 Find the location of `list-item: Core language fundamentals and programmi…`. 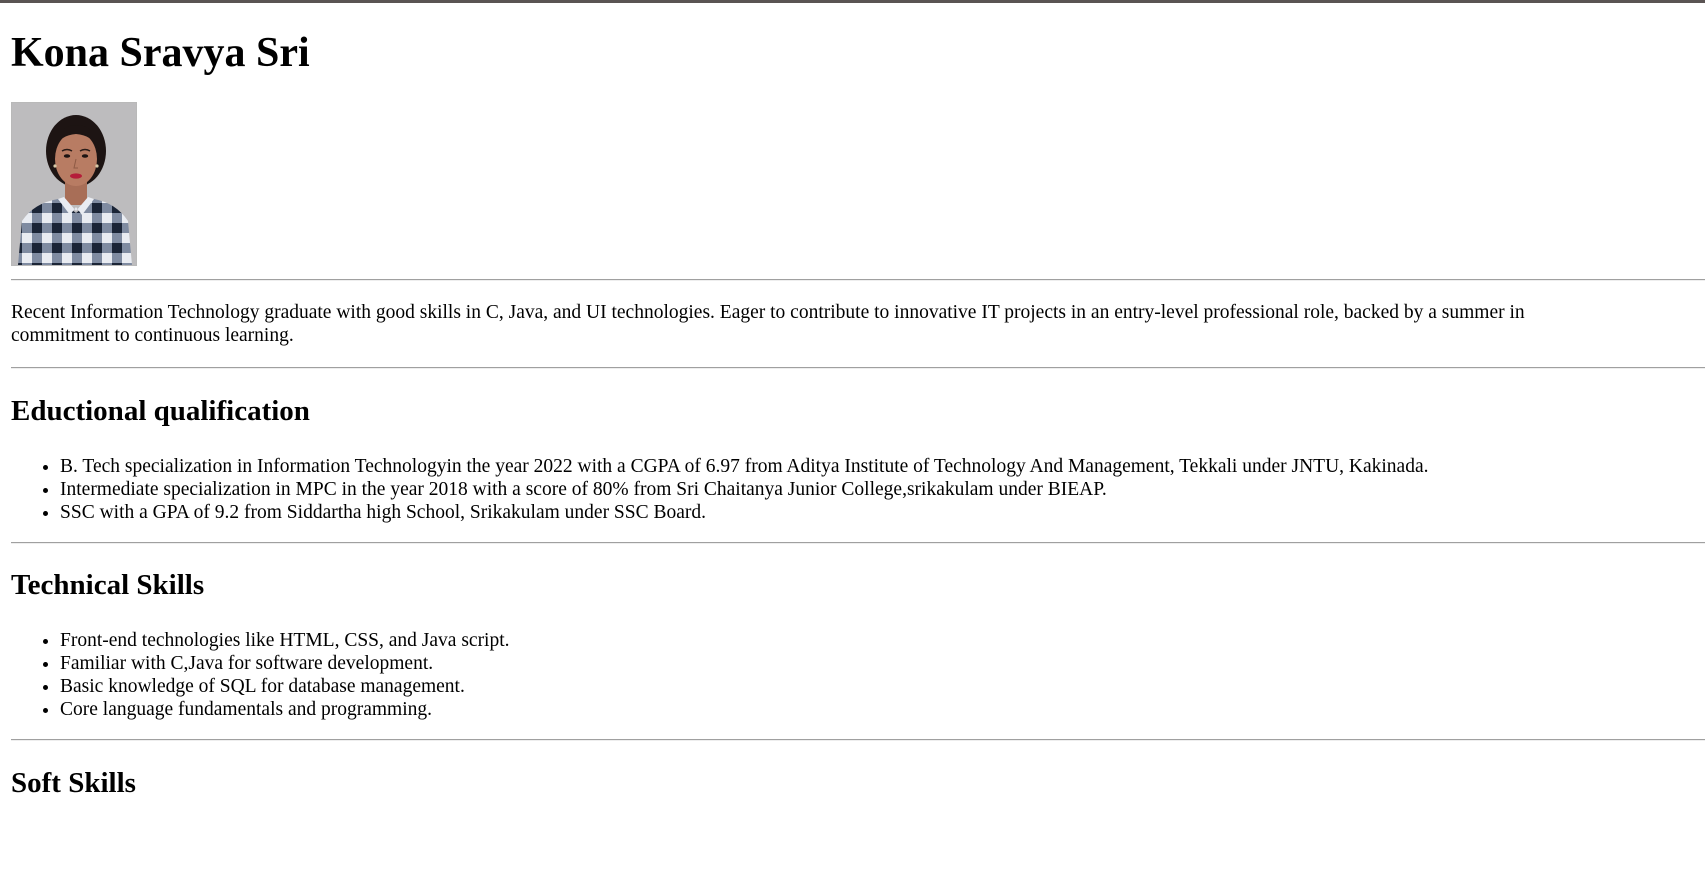

list-item: Core language fundamentals and programmi… is located at coordinates (285, 709).